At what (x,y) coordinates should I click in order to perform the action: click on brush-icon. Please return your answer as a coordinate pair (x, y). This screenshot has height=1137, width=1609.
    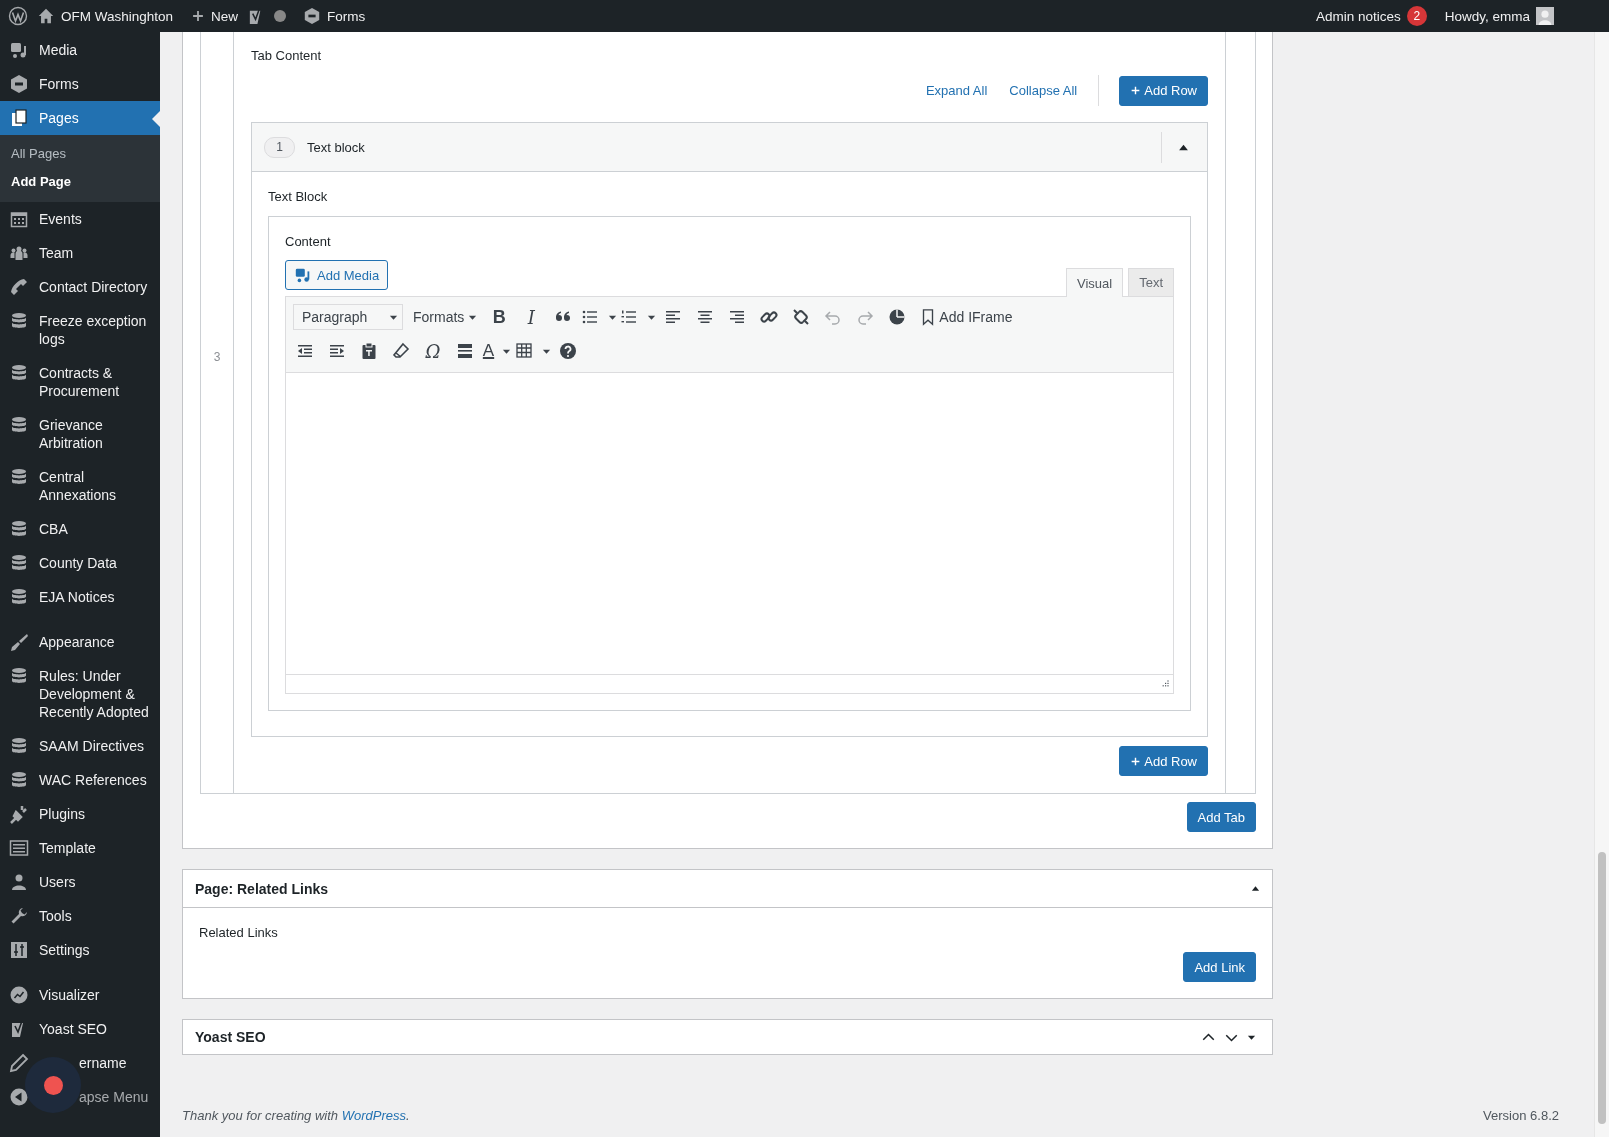
    Looking at the image, I should click on (19, 642).